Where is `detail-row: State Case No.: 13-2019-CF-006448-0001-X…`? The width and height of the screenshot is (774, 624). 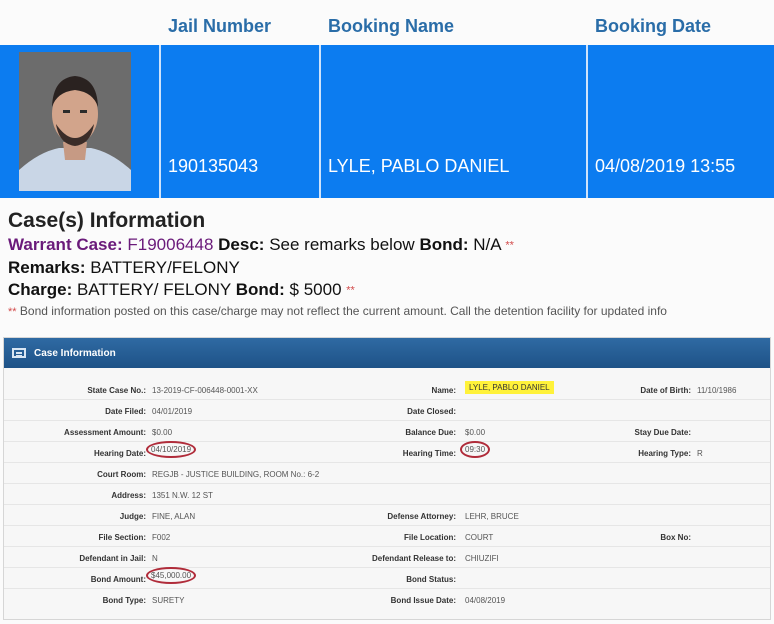 detail-row: State Case No.: 13-2019-CF-006448-0001-X… is located at coordinates (387, 389).